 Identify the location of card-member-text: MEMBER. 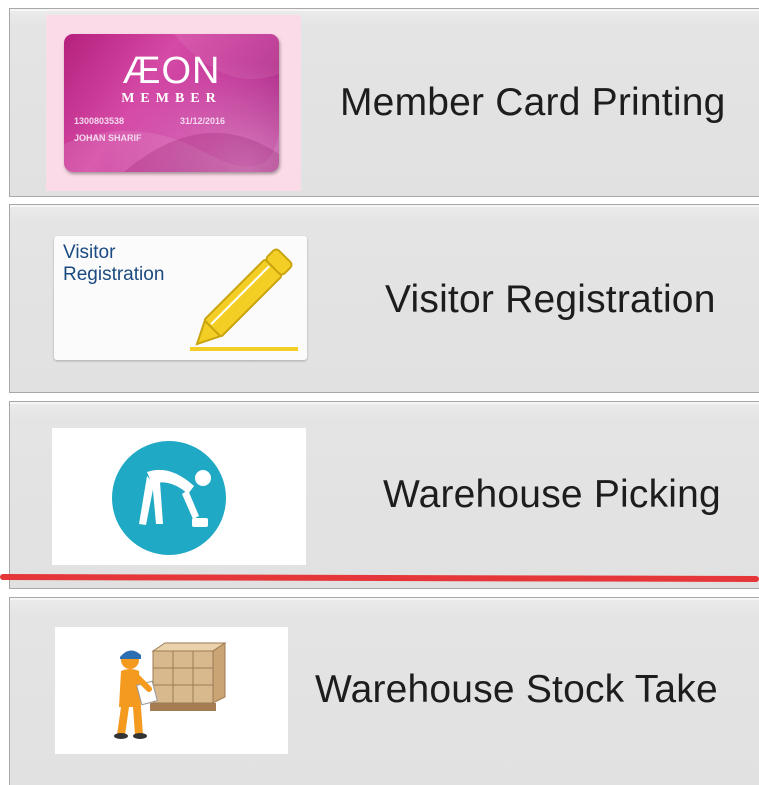
(171, 98).